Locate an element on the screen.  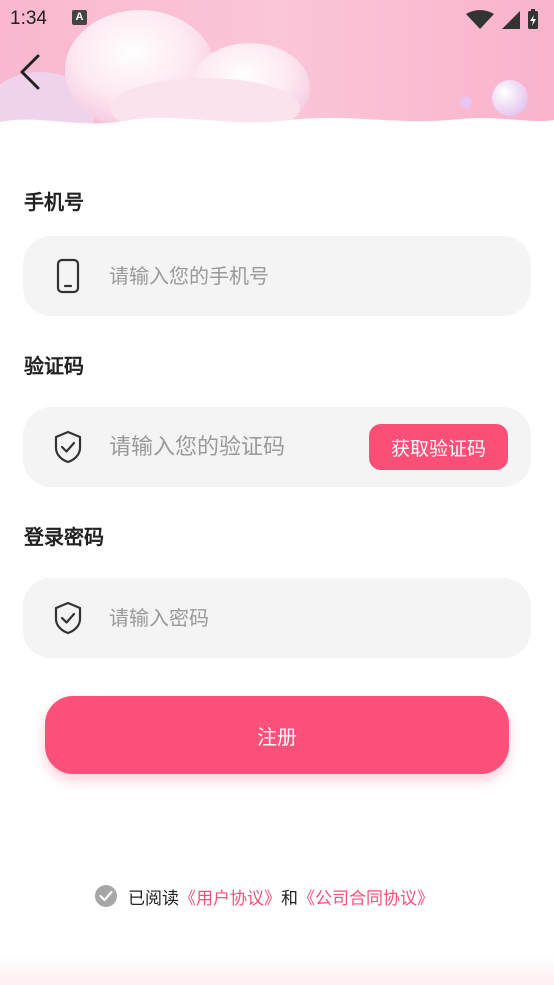
bottom-decoration is located at coordinates (277, 970).